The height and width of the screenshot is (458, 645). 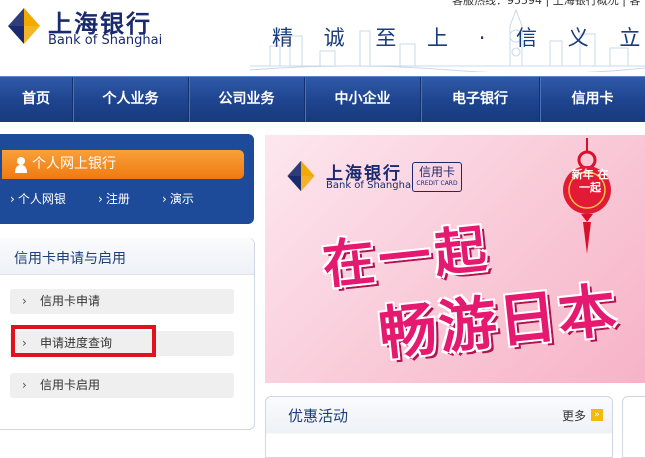 I want to click on link-register: › 注册, so click(x=114, y=198).